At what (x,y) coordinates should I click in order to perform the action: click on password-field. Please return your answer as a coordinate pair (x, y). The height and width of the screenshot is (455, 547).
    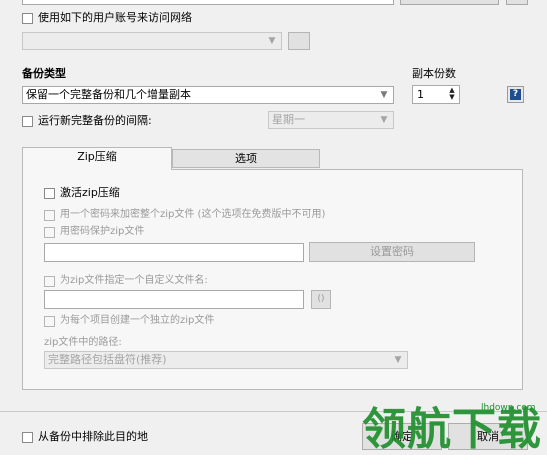
    Looking at the image, I should click on (174, 252).